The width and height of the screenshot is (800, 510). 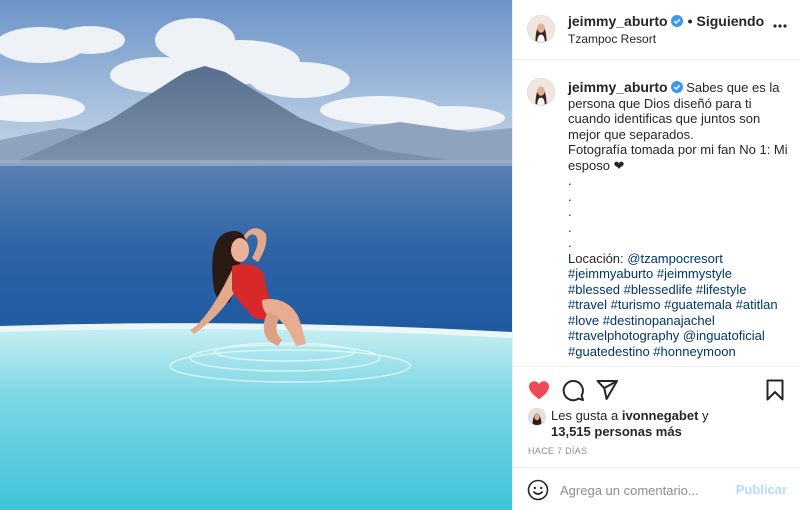 What do you see at coordinates (703, 415) in the screenshot?
I see `likes-conj: y` at bounding box center [703, 415].